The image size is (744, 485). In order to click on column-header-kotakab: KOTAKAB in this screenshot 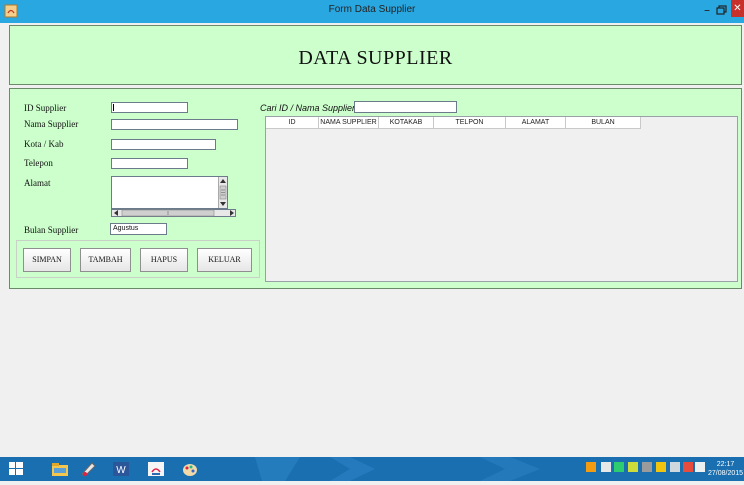, I will do `click(406, 123)`.